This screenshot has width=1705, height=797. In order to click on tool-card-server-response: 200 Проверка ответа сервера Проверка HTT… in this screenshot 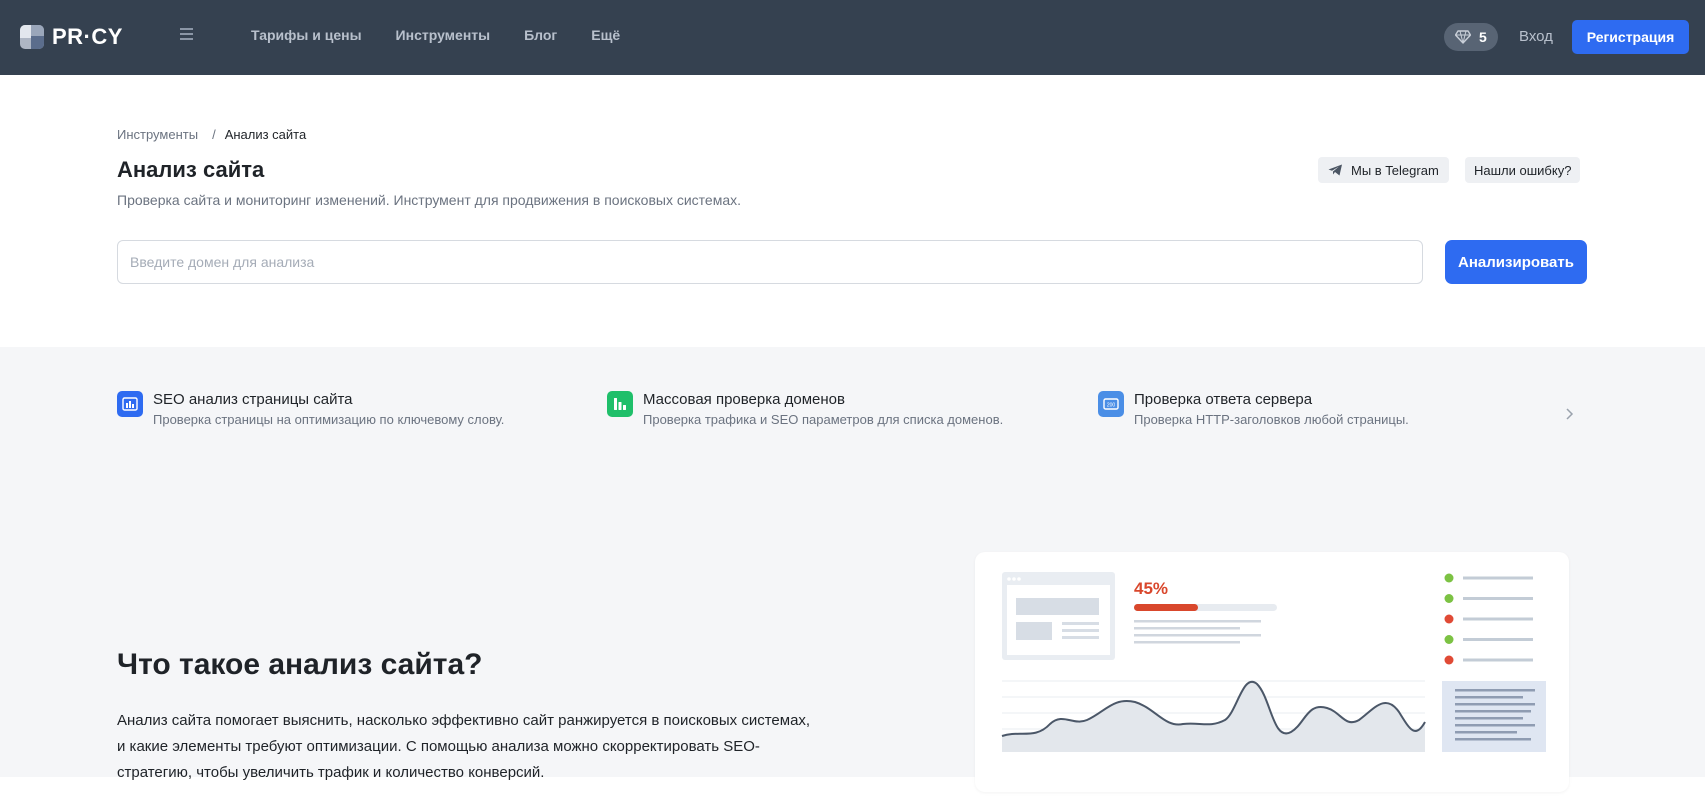, I will do `click(1253, 409)`.